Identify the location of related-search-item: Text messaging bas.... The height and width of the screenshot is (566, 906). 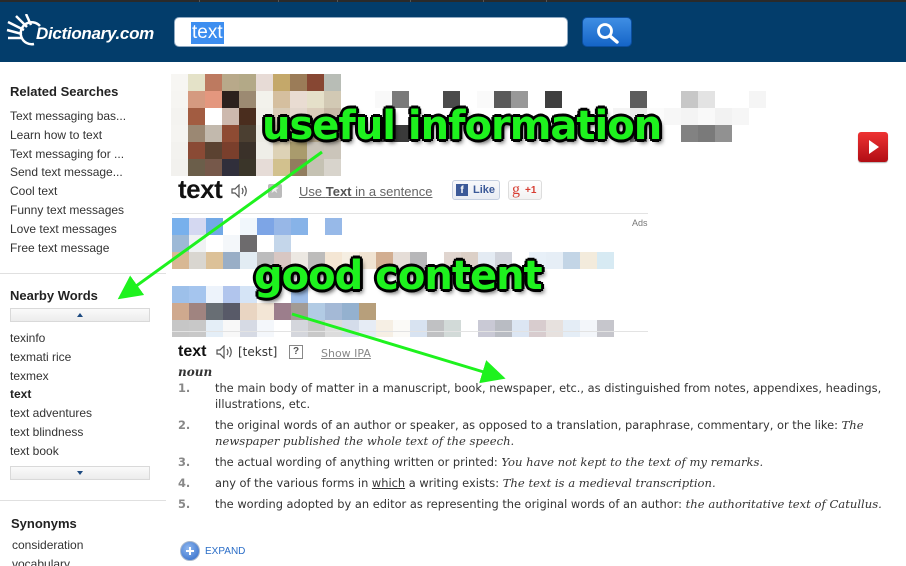
(68, 116).